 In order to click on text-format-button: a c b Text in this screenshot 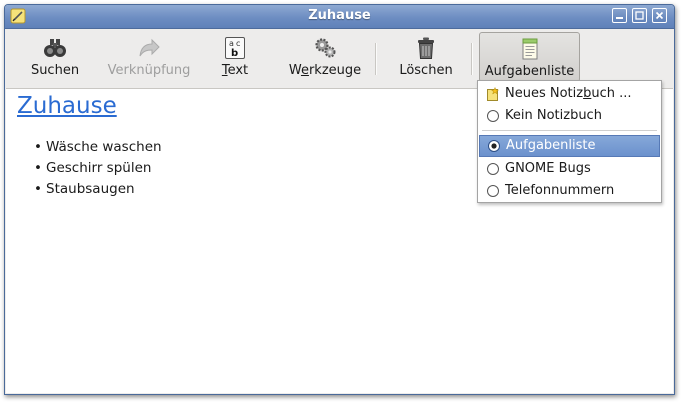, I will do `click(235, 57)`.